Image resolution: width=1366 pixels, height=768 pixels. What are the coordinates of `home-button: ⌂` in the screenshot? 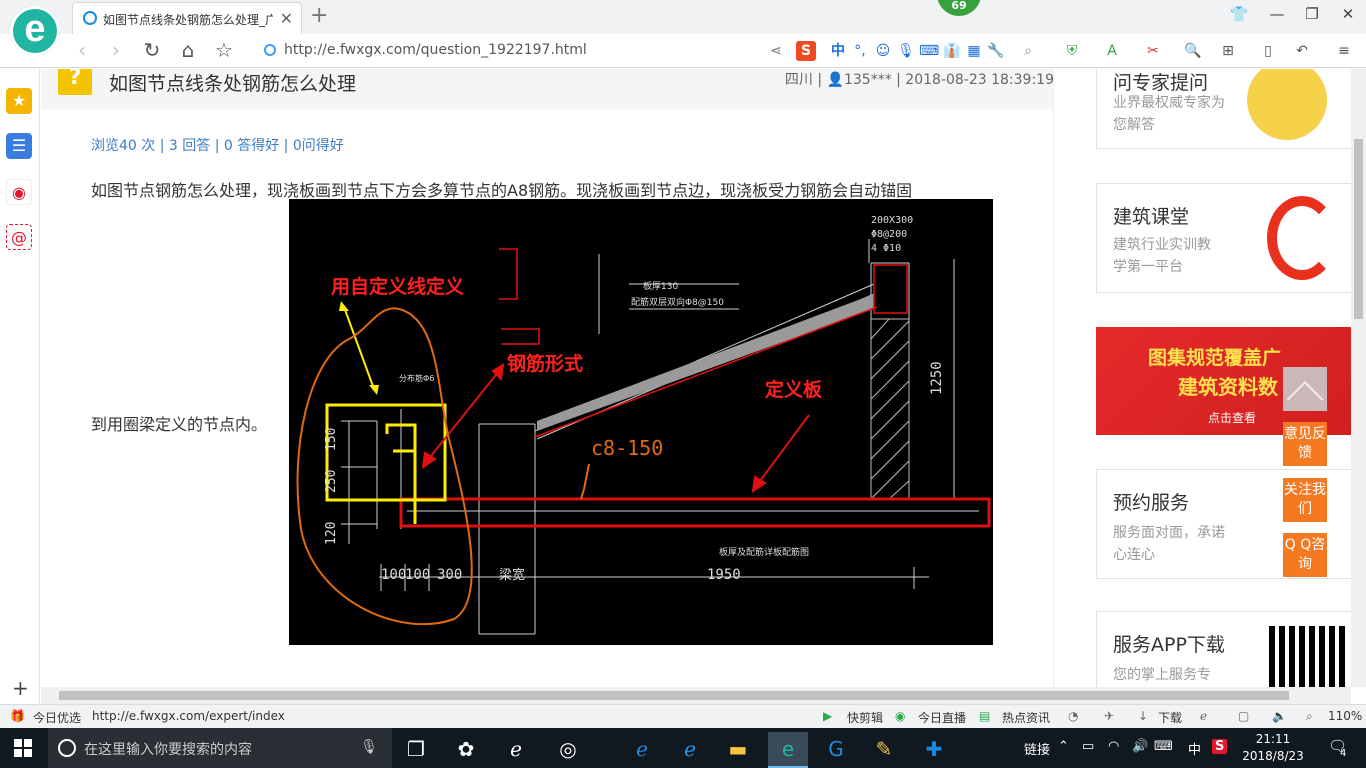 It's located at (188, 50).